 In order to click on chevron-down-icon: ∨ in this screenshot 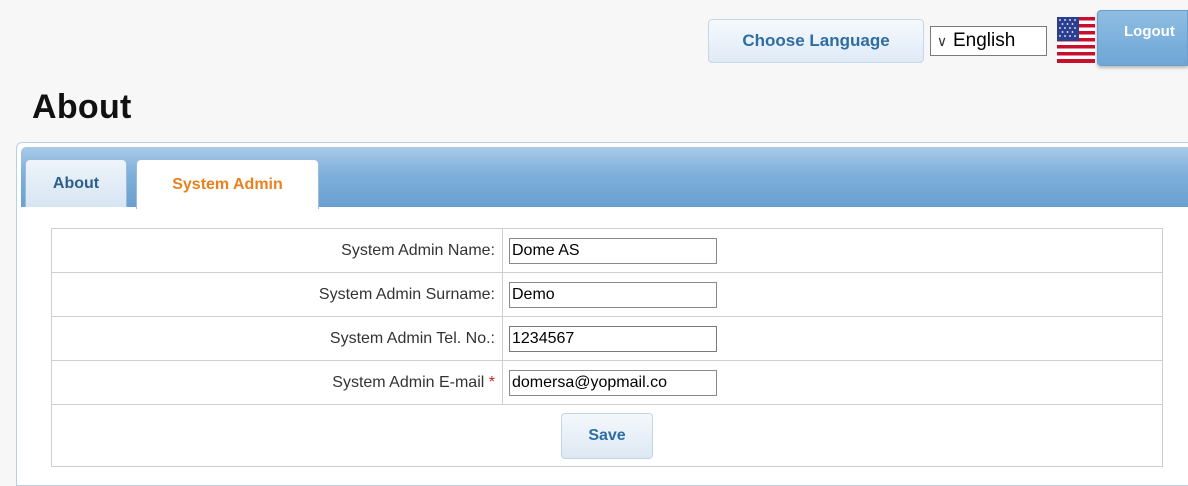, I will do `click(942, 40)`.